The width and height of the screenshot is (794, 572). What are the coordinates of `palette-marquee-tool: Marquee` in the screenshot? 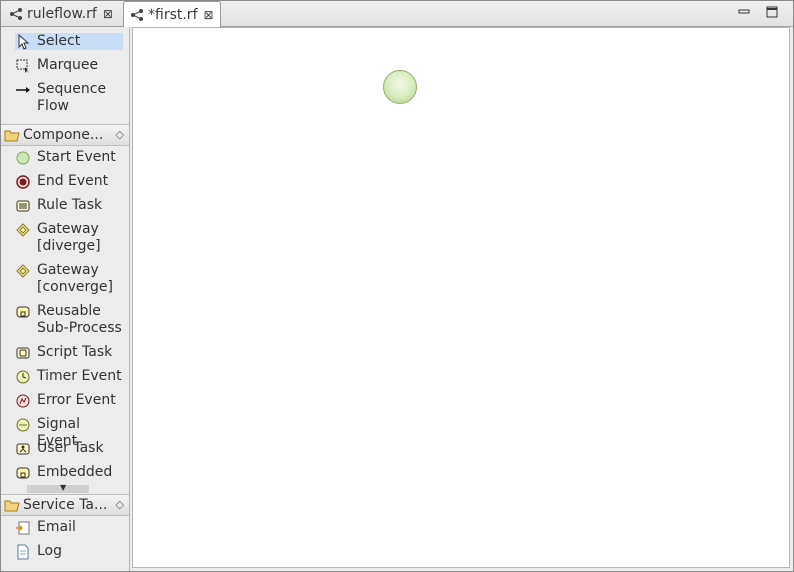 It's located at (69, 65).